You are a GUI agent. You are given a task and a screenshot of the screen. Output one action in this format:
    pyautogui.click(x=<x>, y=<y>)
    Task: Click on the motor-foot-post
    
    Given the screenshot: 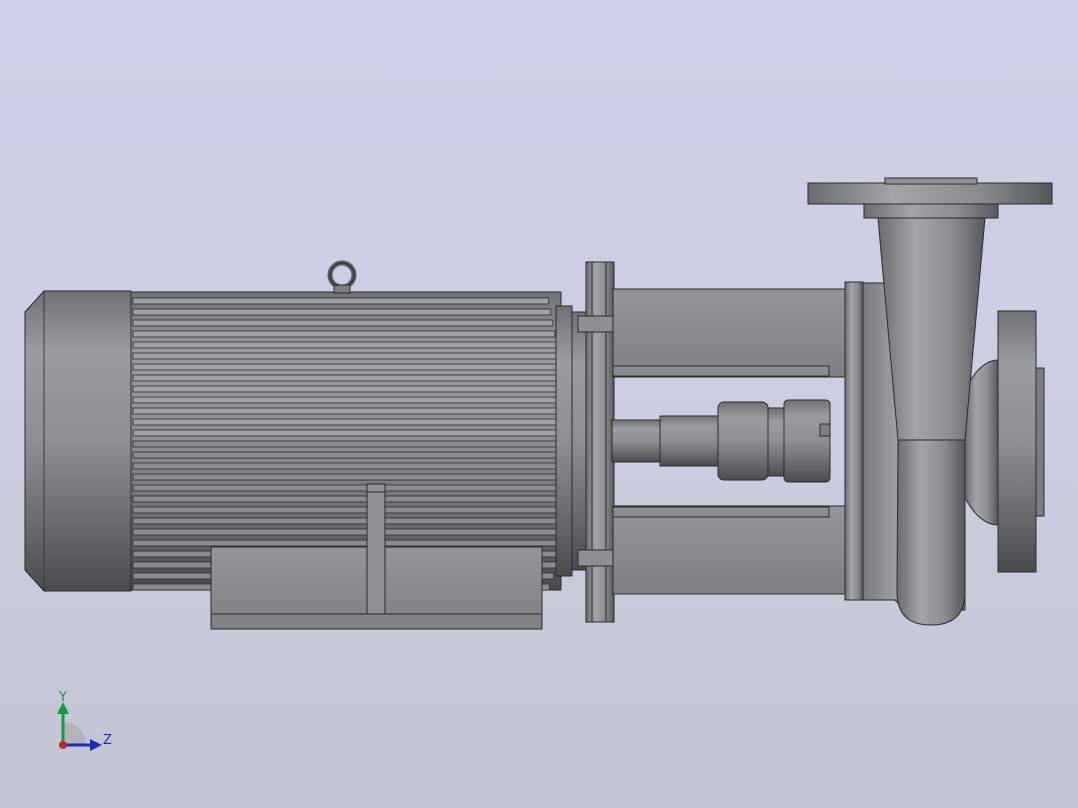 What is the action you would take?
    pyautogui.click(x=376, y=549)
    